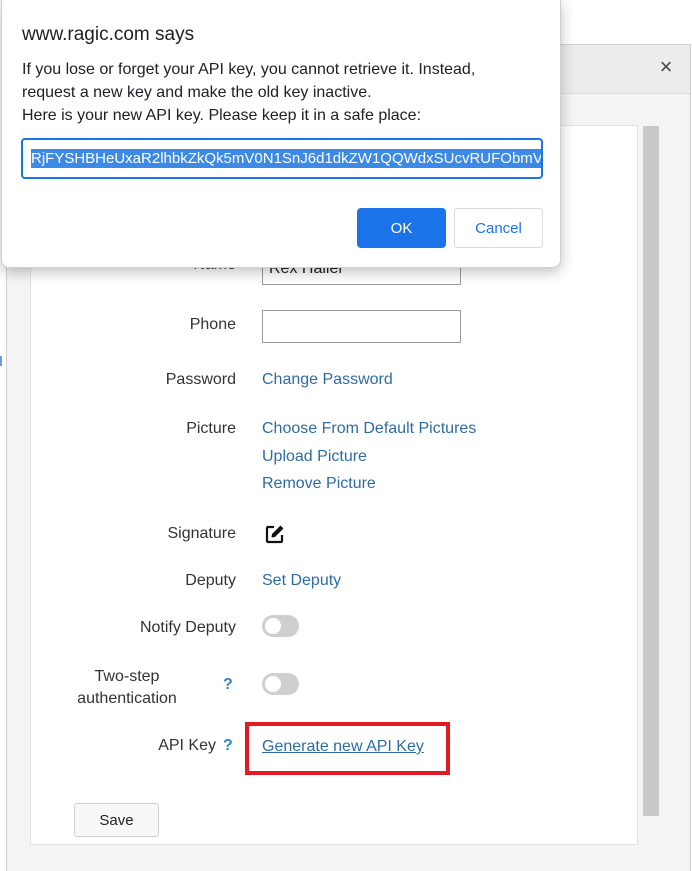 This screenshot has width=692, height=871. What do you see at coordinates (228, 746) in the screenshot?
I see `api-key-help-icon: ?` at bounding box center [228, 746].